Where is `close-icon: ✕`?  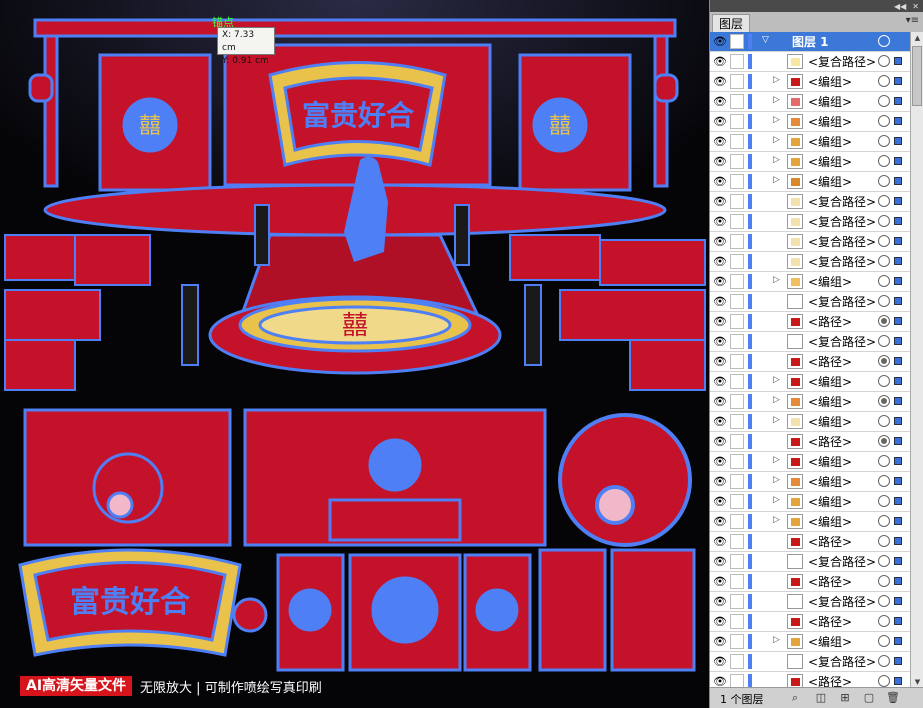
close-icon: ✕ is located at coordinates (915, 6).